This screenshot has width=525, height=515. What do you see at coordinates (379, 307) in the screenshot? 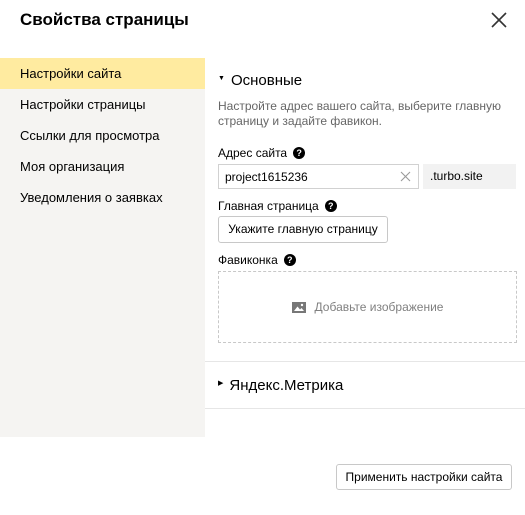
I see `favicon-add-label: Добавьте изображение` at bounding box center [379, 307].